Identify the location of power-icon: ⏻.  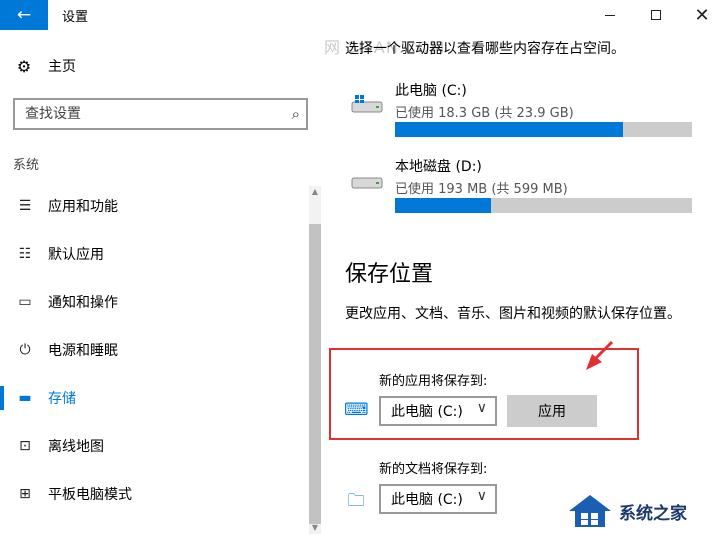
(25, 350).